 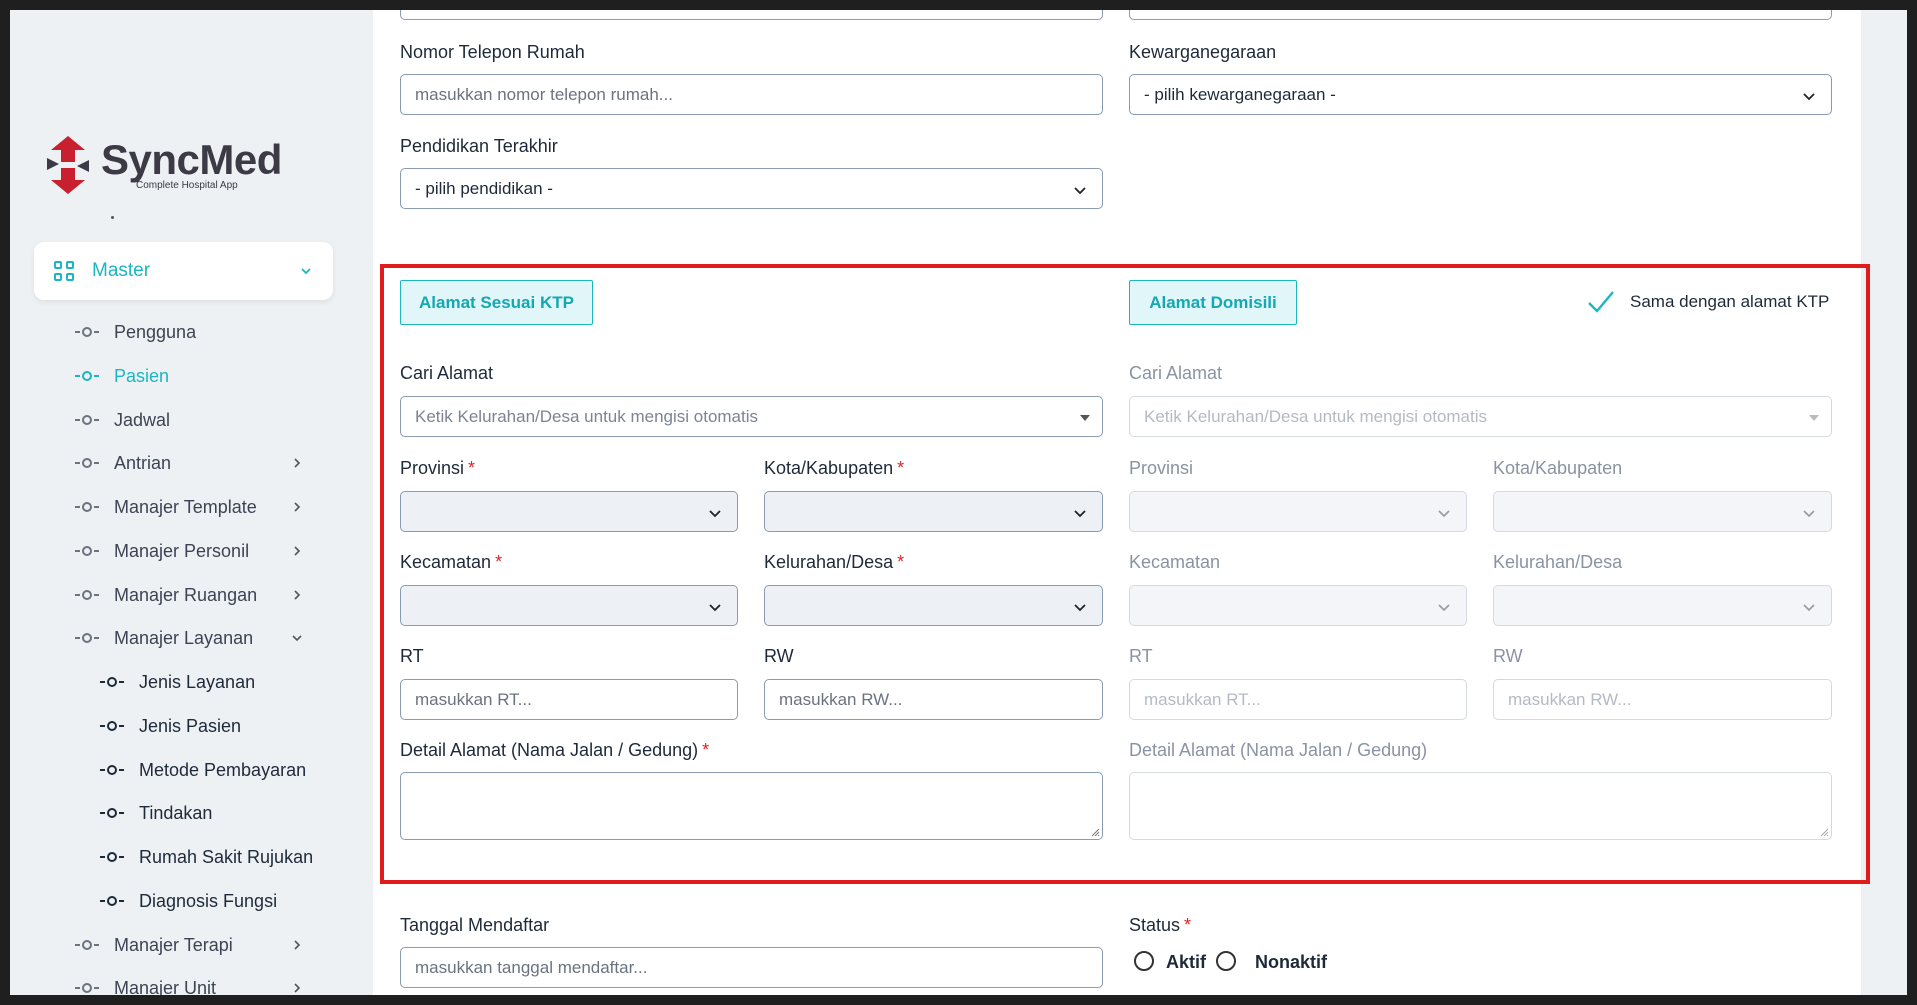 I want to click on sidebar-item-antrian: Antrian, so click(x=123, y=463).